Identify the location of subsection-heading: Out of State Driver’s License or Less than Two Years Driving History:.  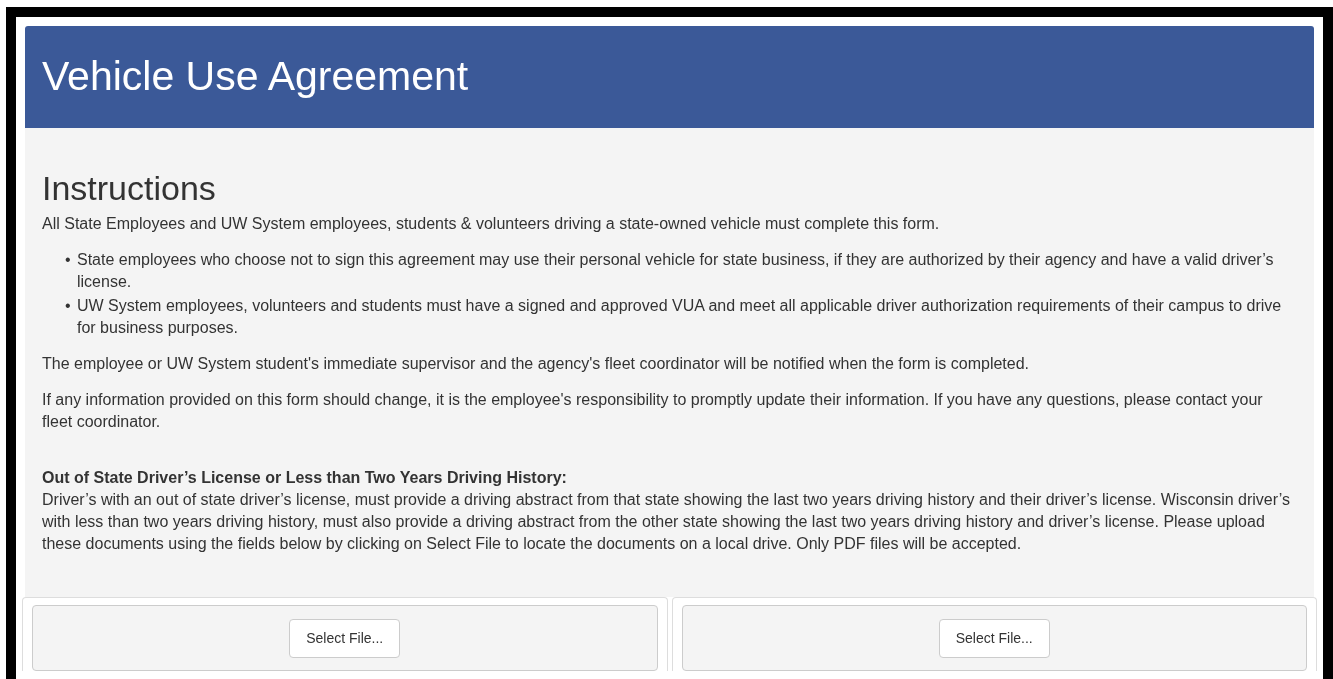
(305, 478).